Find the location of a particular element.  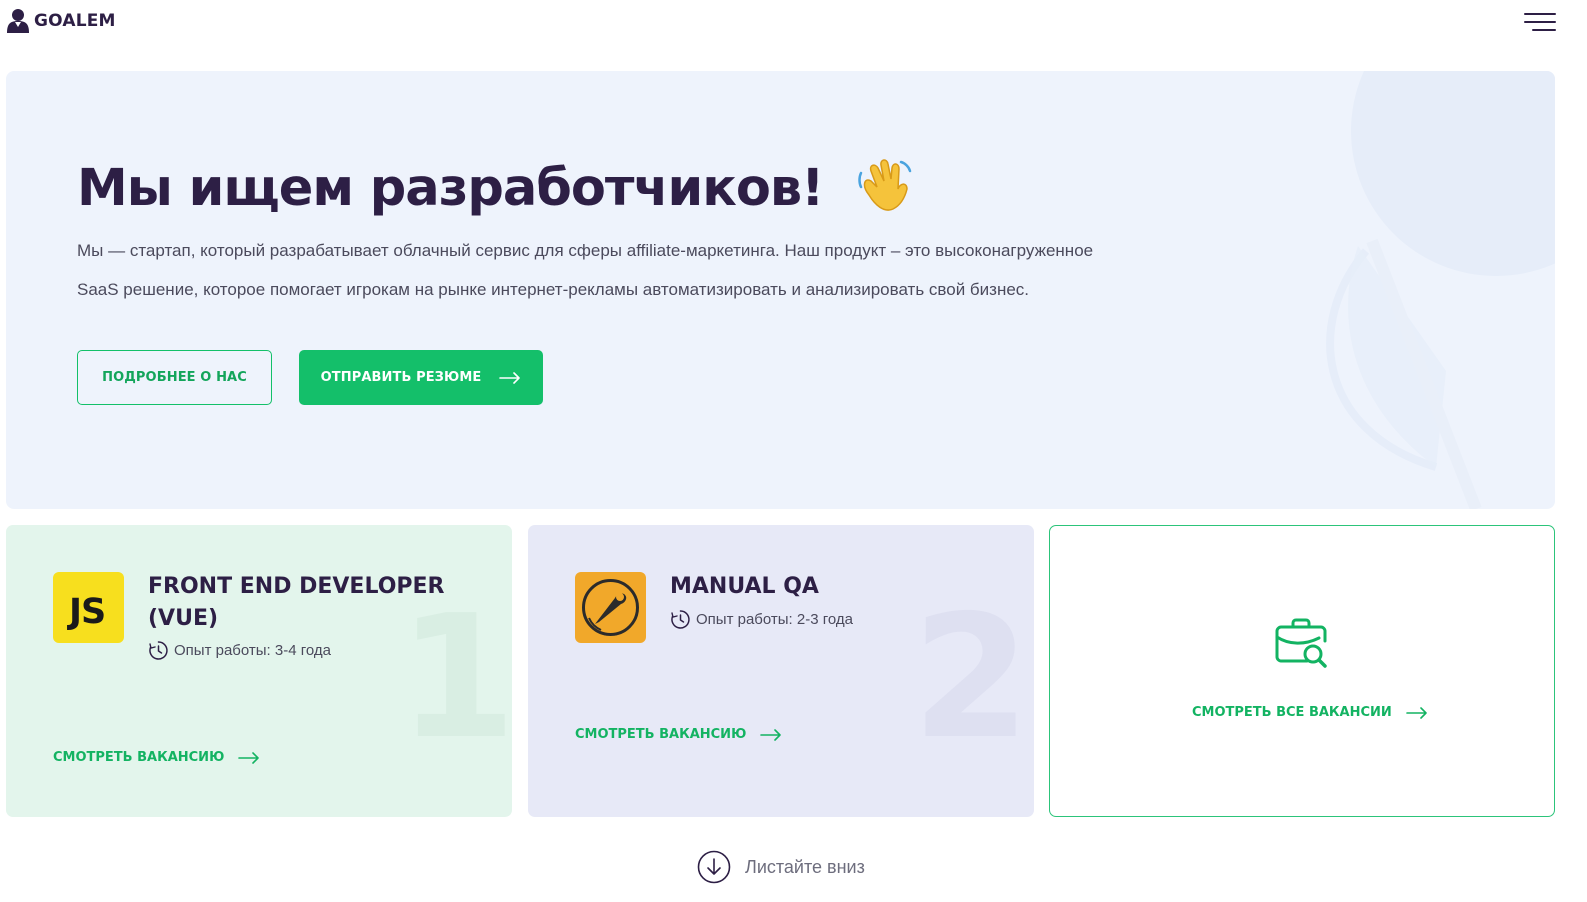

scroll-down-hint: Листайте вниз is located at coordinates (781, 867).